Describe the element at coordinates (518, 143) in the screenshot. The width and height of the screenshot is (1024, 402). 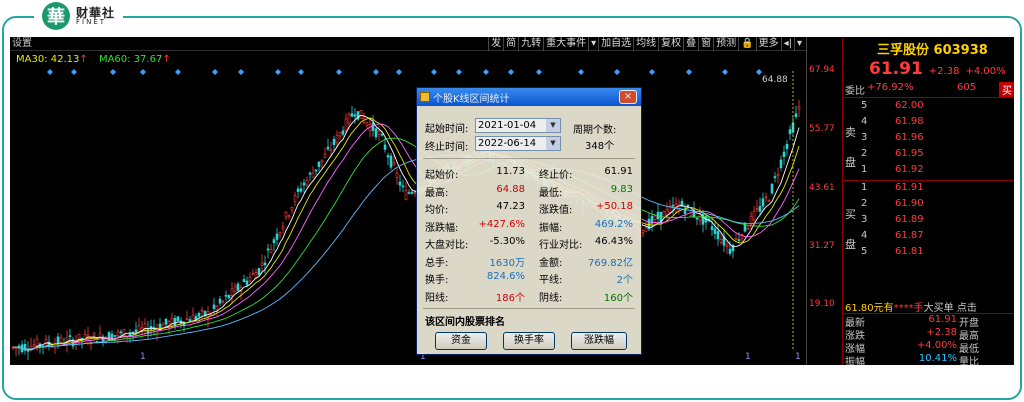
I see `end-time-select: 2022-06-14 ▼` at that location.